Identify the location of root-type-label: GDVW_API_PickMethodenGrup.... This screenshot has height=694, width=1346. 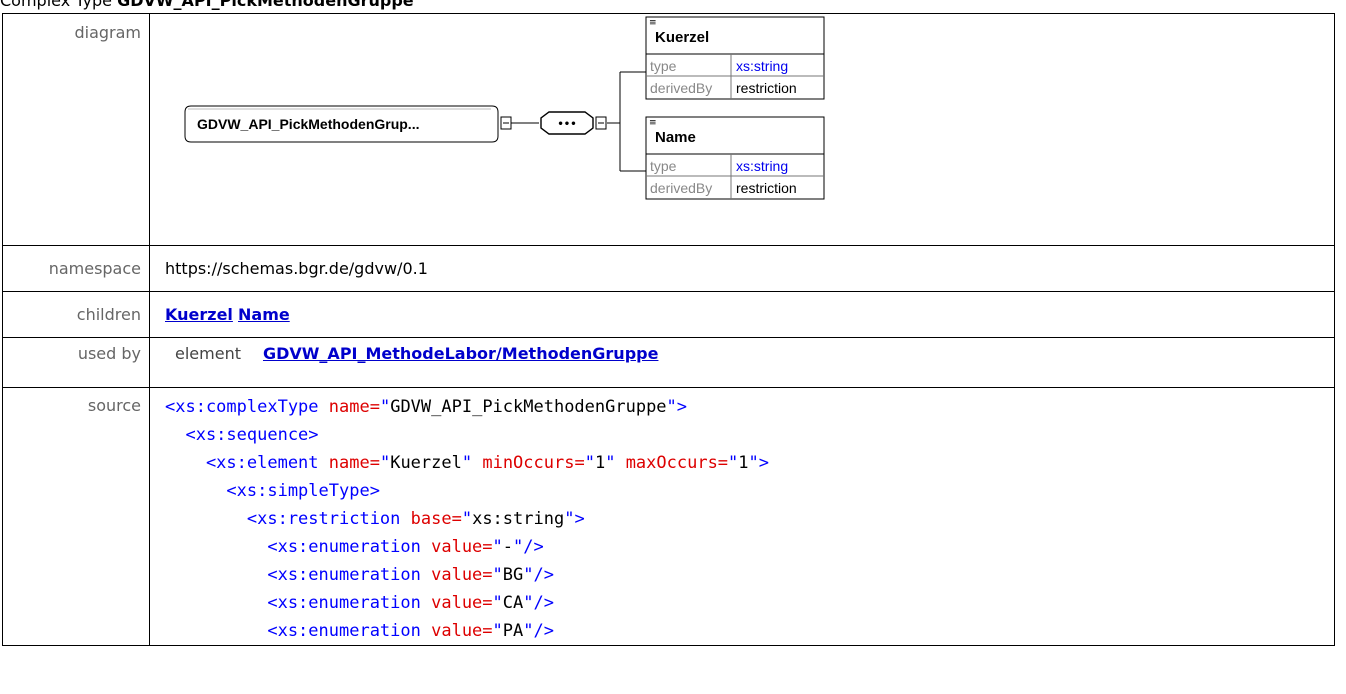
(308, 124).